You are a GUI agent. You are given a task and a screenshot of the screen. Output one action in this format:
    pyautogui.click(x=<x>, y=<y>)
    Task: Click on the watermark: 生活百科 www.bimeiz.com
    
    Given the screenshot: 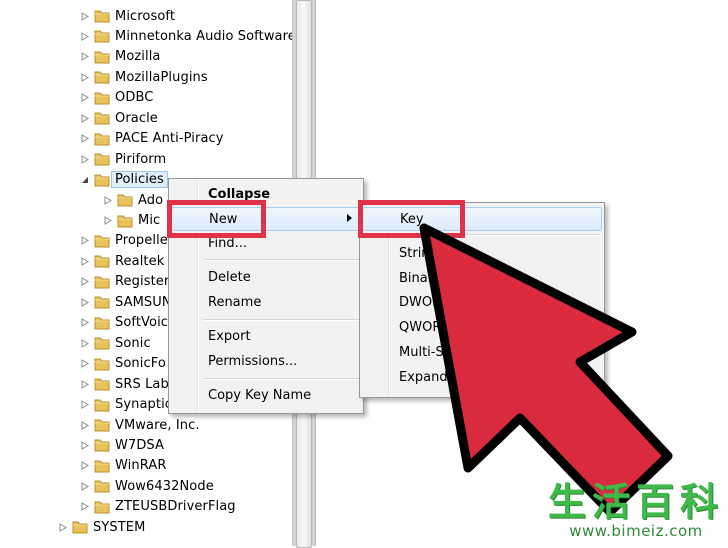 What is the action you would take?
    pyautogui.click(x=636, y=511)
    